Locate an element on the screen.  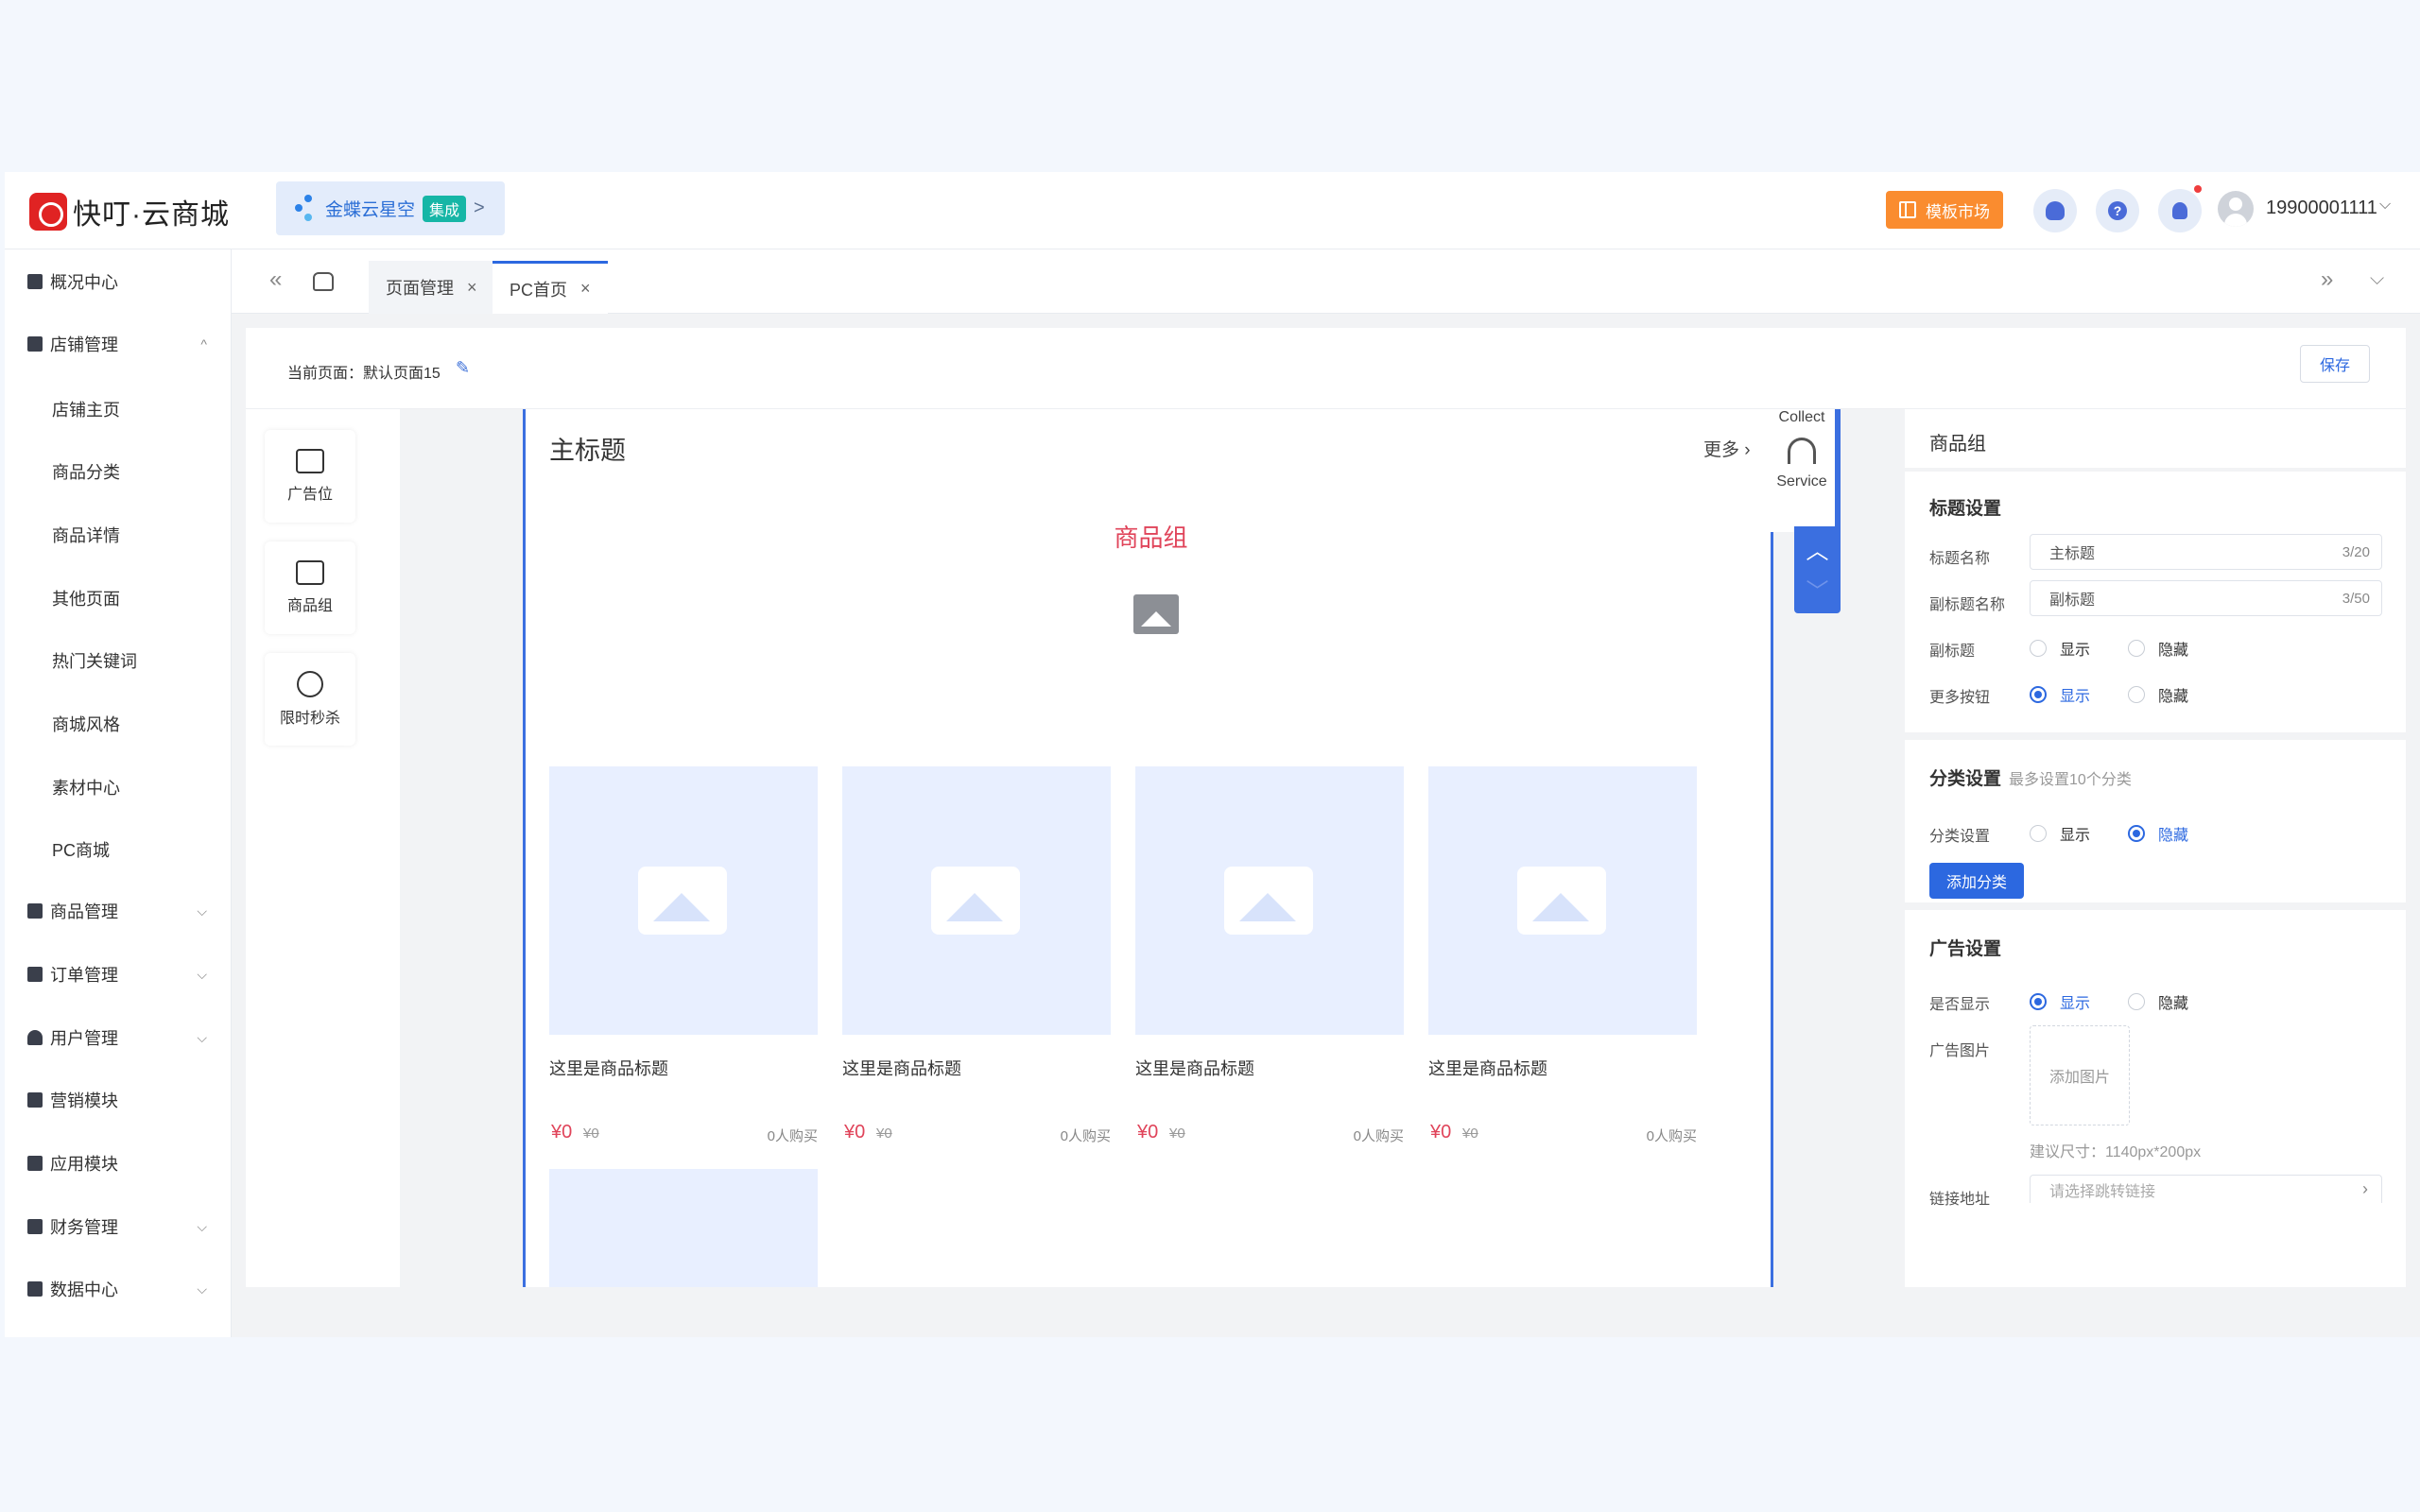
image-stack-icon is located at coordinates (310, 461).